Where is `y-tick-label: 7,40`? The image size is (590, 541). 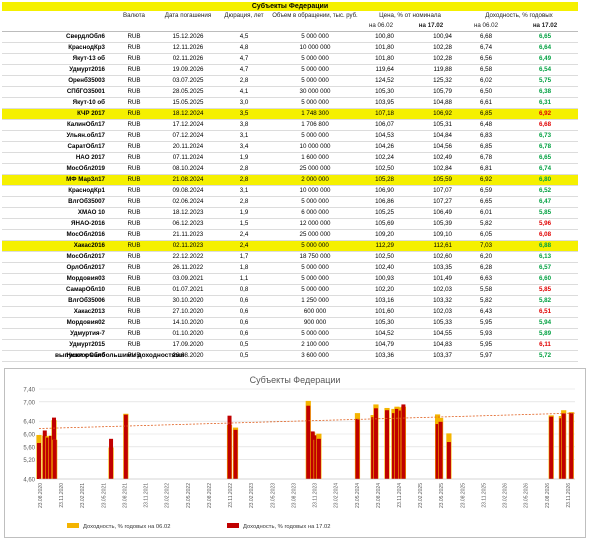 y-tick-label: 7,40 is located at coordinates (29, 391).